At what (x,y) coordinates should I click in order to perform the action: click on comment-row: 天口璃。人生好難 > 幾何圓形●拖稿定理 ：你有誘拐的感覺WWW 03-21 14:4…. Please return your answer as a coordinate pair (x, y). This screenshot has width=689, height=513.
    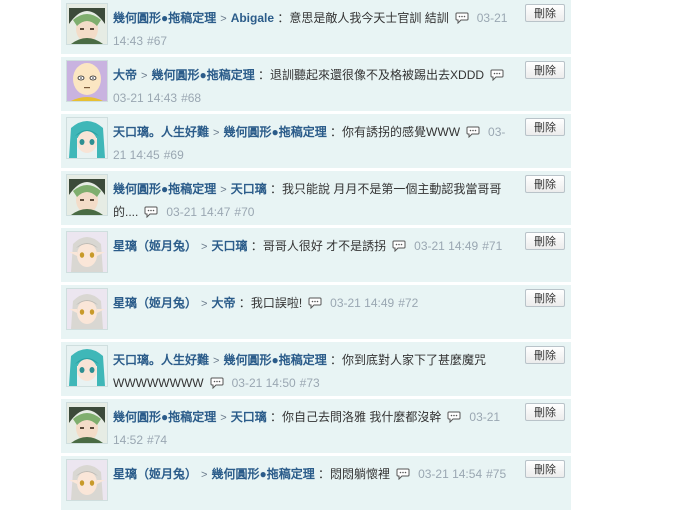
    Looking at the image, I should click on (316, 142).